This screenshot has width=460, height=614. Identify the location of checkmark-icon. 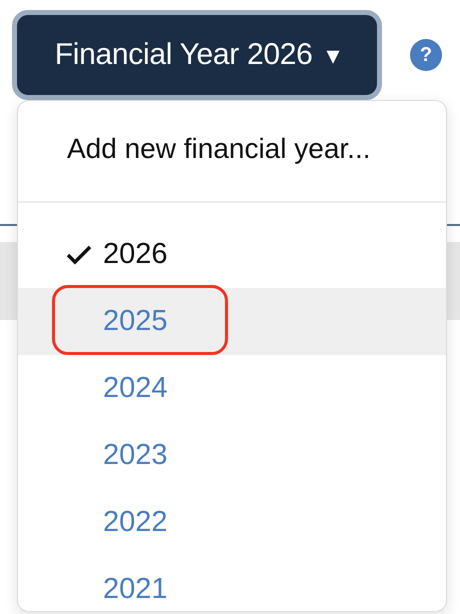
(79, 254).